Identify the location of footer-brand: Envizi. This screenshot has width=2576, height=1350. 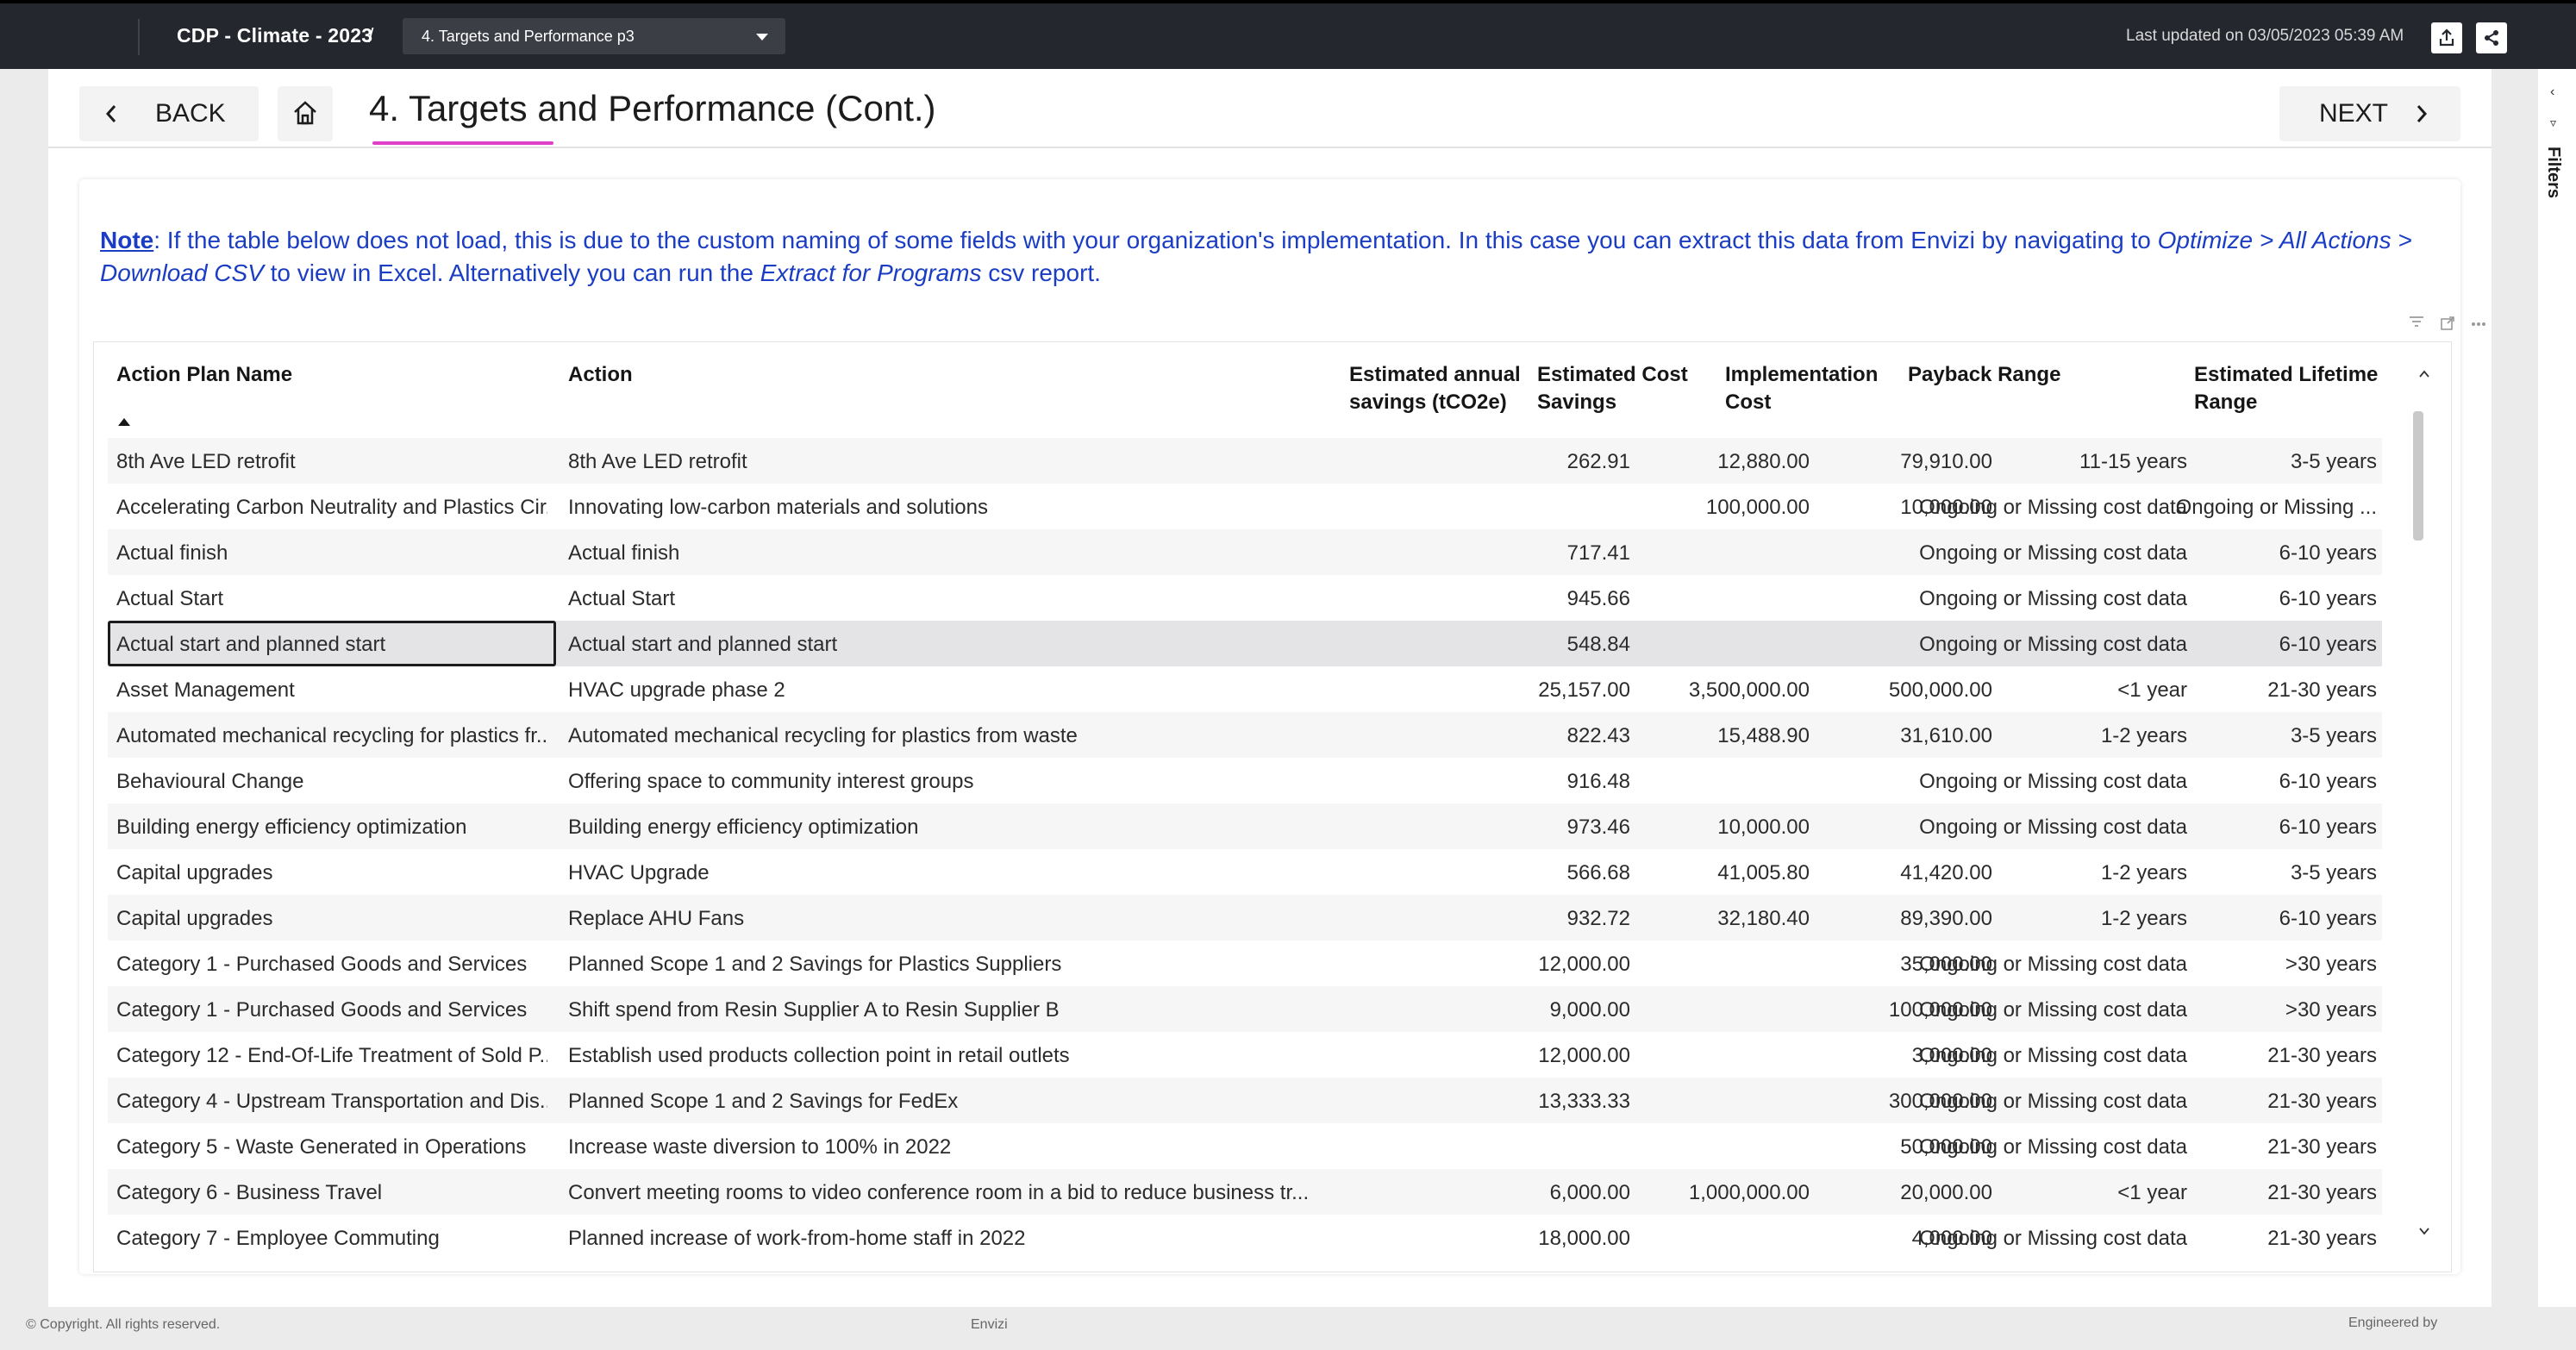
(990, 1324).